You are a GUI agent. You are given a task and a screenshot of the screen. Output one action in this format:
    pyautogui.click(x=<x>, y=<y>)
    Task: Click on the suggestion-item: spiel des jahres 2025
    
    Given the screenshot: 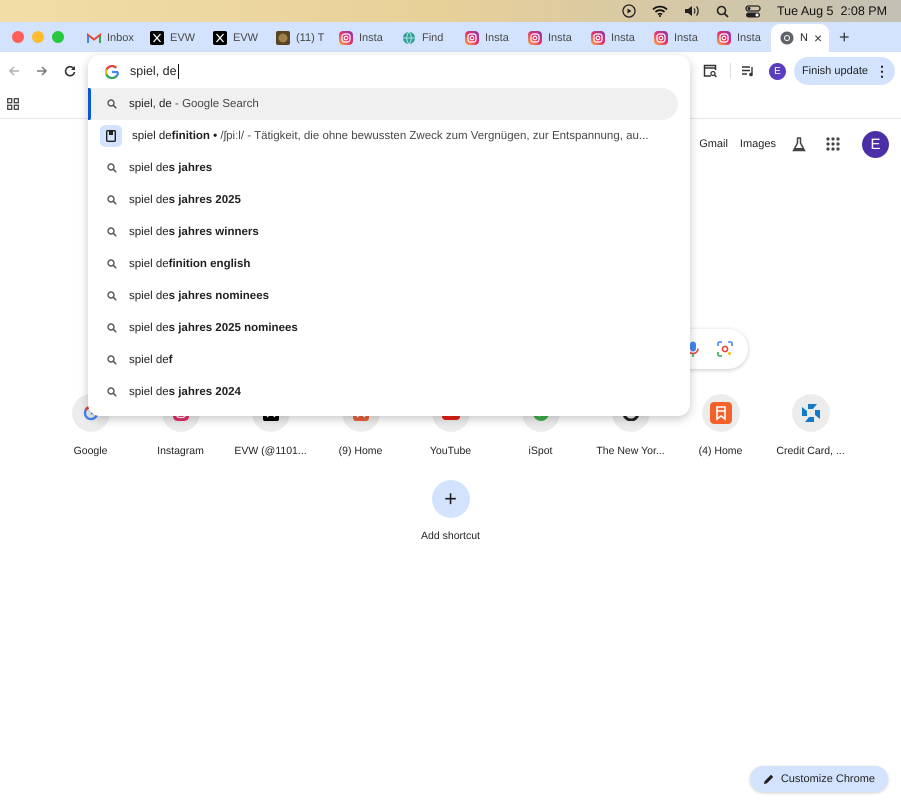 What is the action you would take?
    pyautogui.click(x=383, y=200)
    